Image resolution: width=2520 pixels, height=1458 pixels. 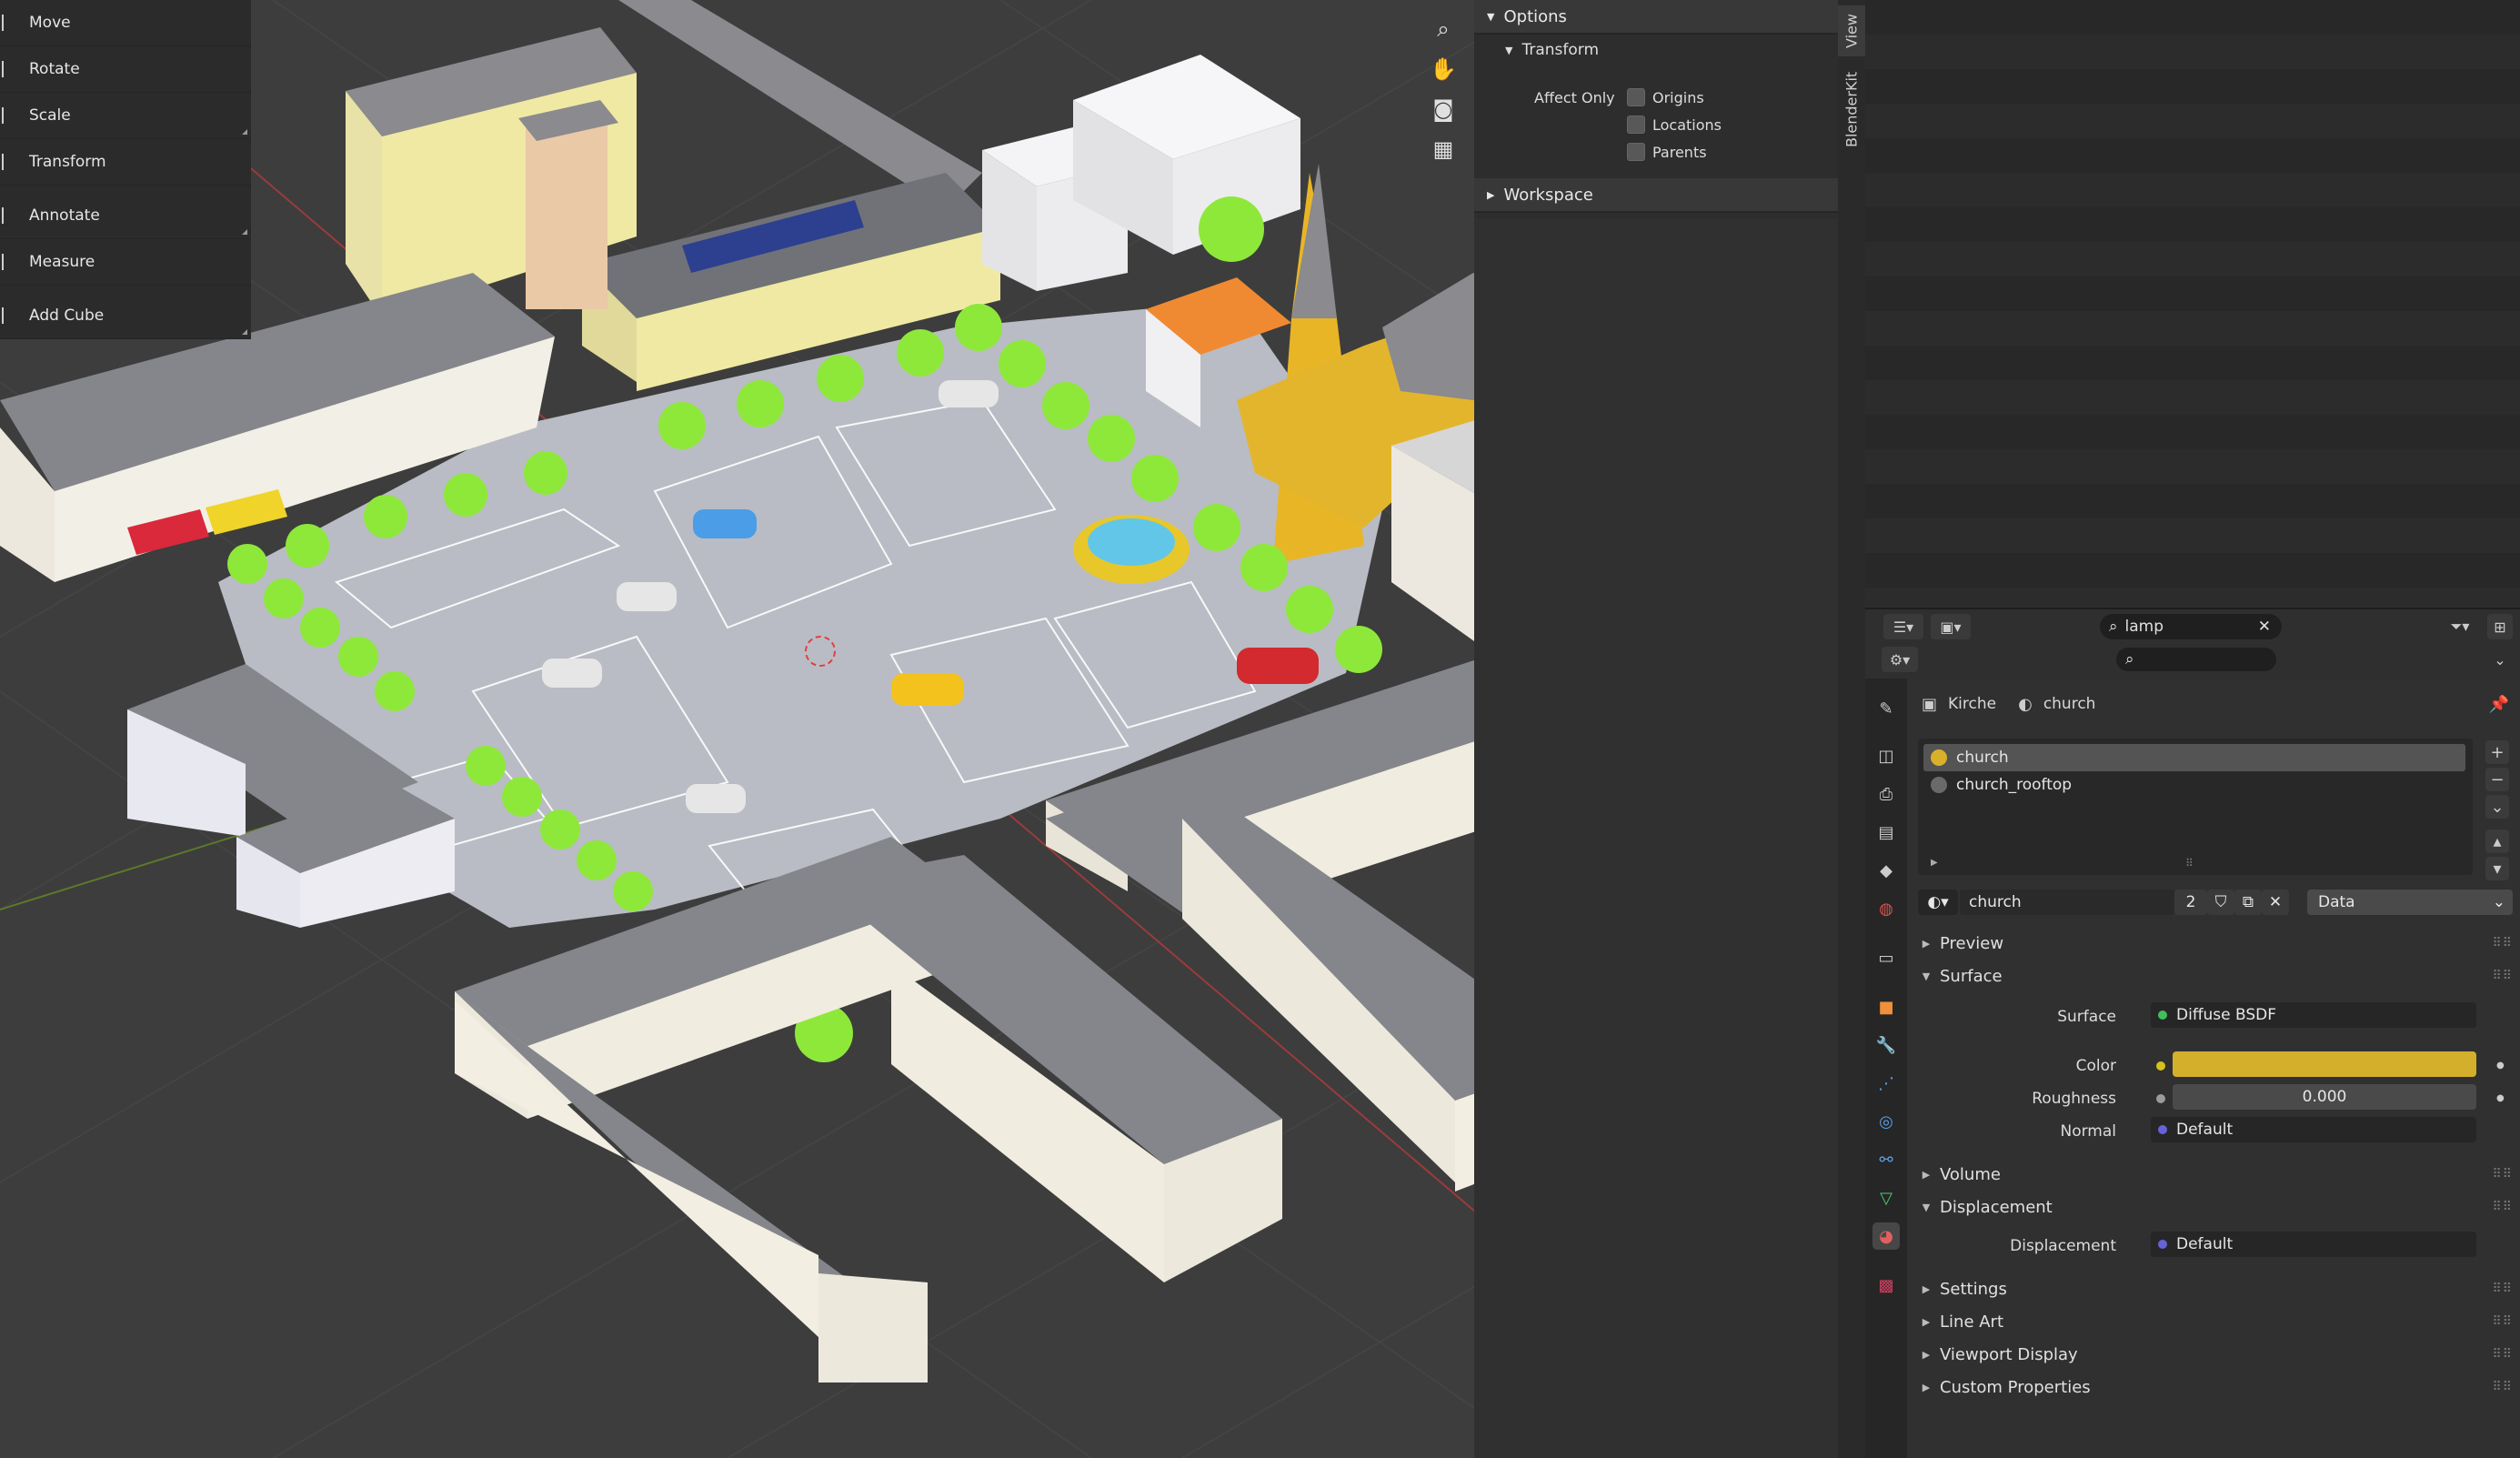 I want to click on displacement-section: ▼ Displacement ⠿⠿, so click(x=2214, y=1207).